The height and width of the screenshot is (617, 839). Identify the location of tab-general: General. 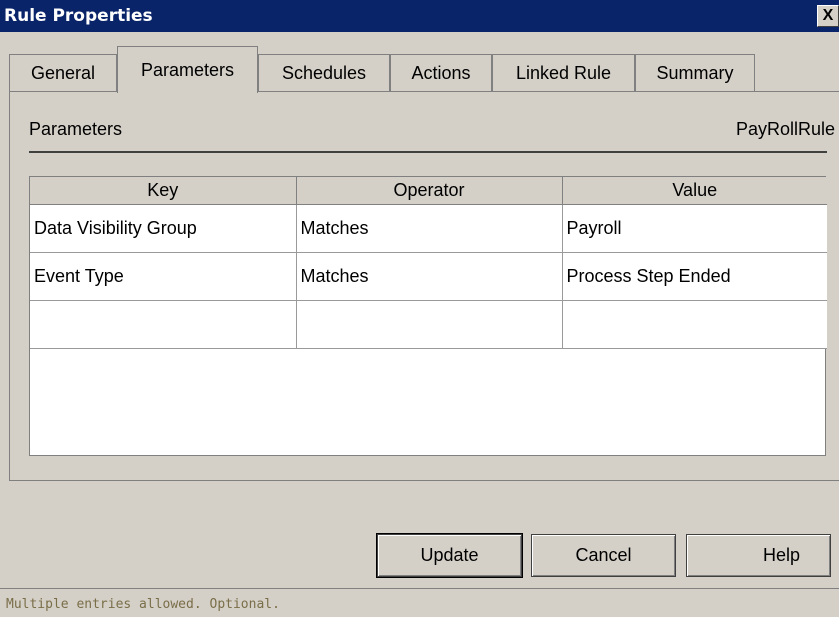
(63, 73).